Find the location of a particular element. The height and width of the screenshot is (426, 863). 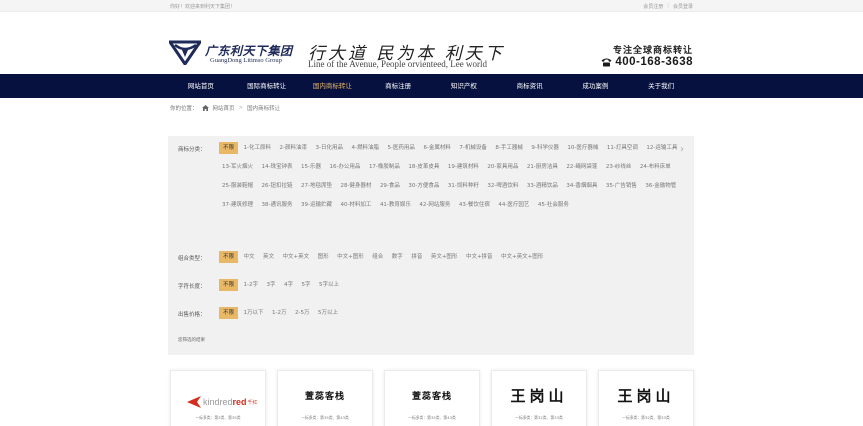

length-option: 5字 is located at coordinates (306, 285).